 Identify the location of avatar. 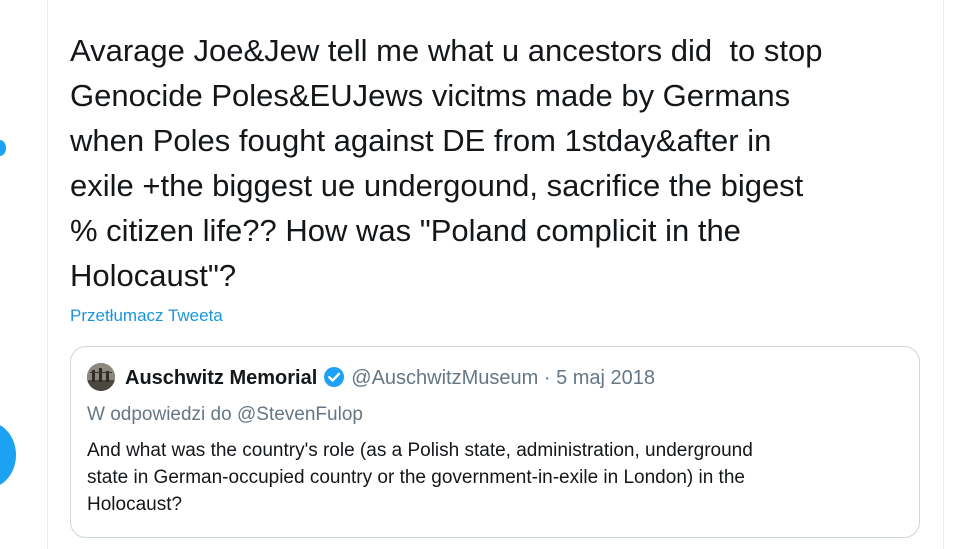
(101, 377).